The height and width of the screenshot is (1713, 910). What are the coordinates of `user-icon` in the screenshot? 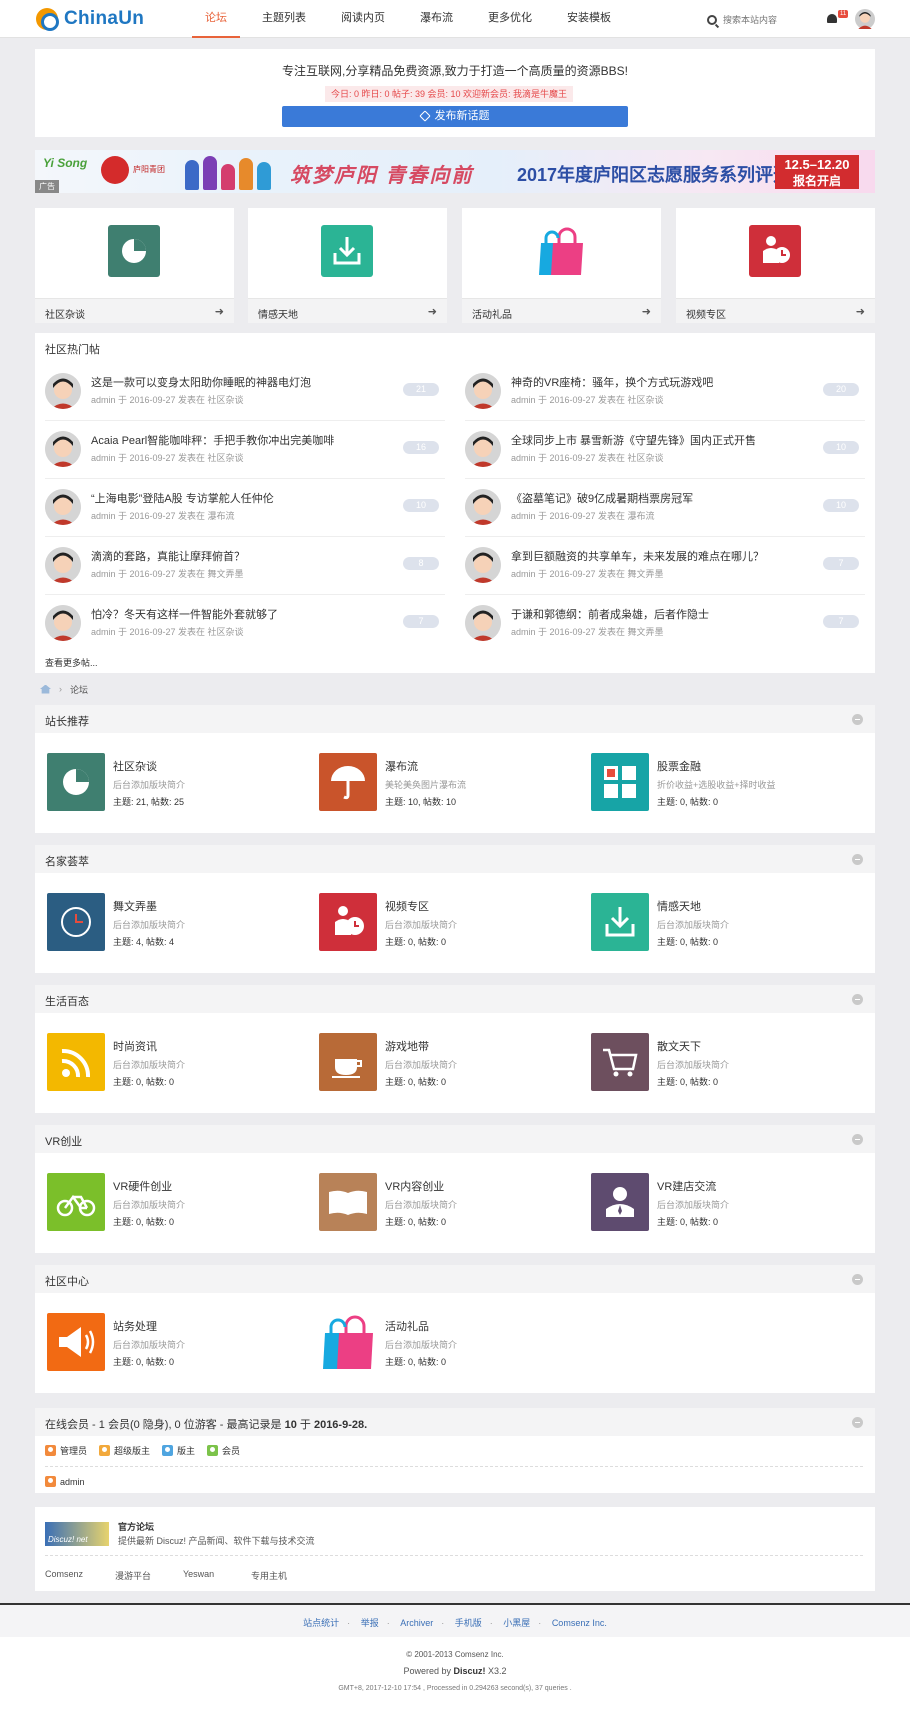 It's located at (620, 1202).